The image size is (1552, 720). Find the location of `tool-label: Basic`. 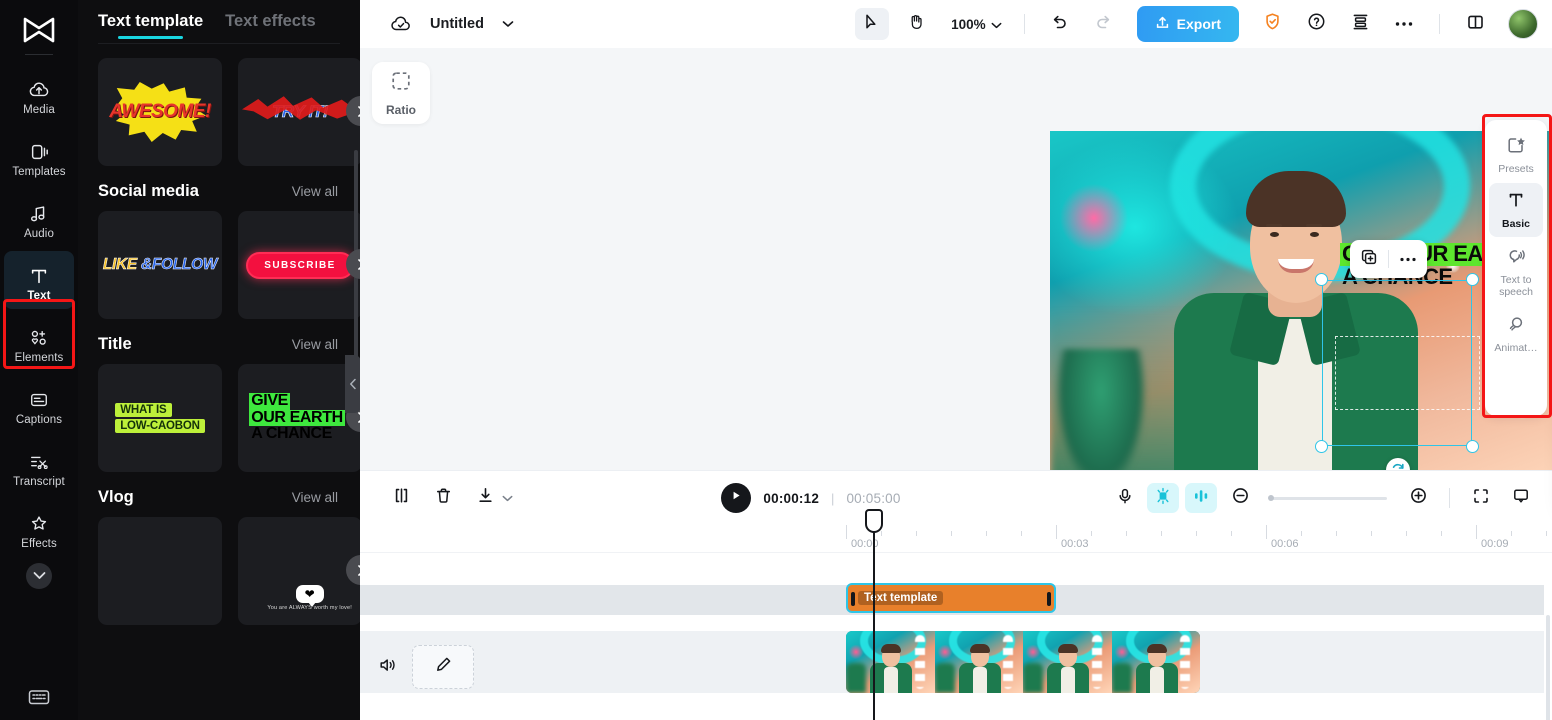

tool-label: Basic is located at coordinates (1516, 224).